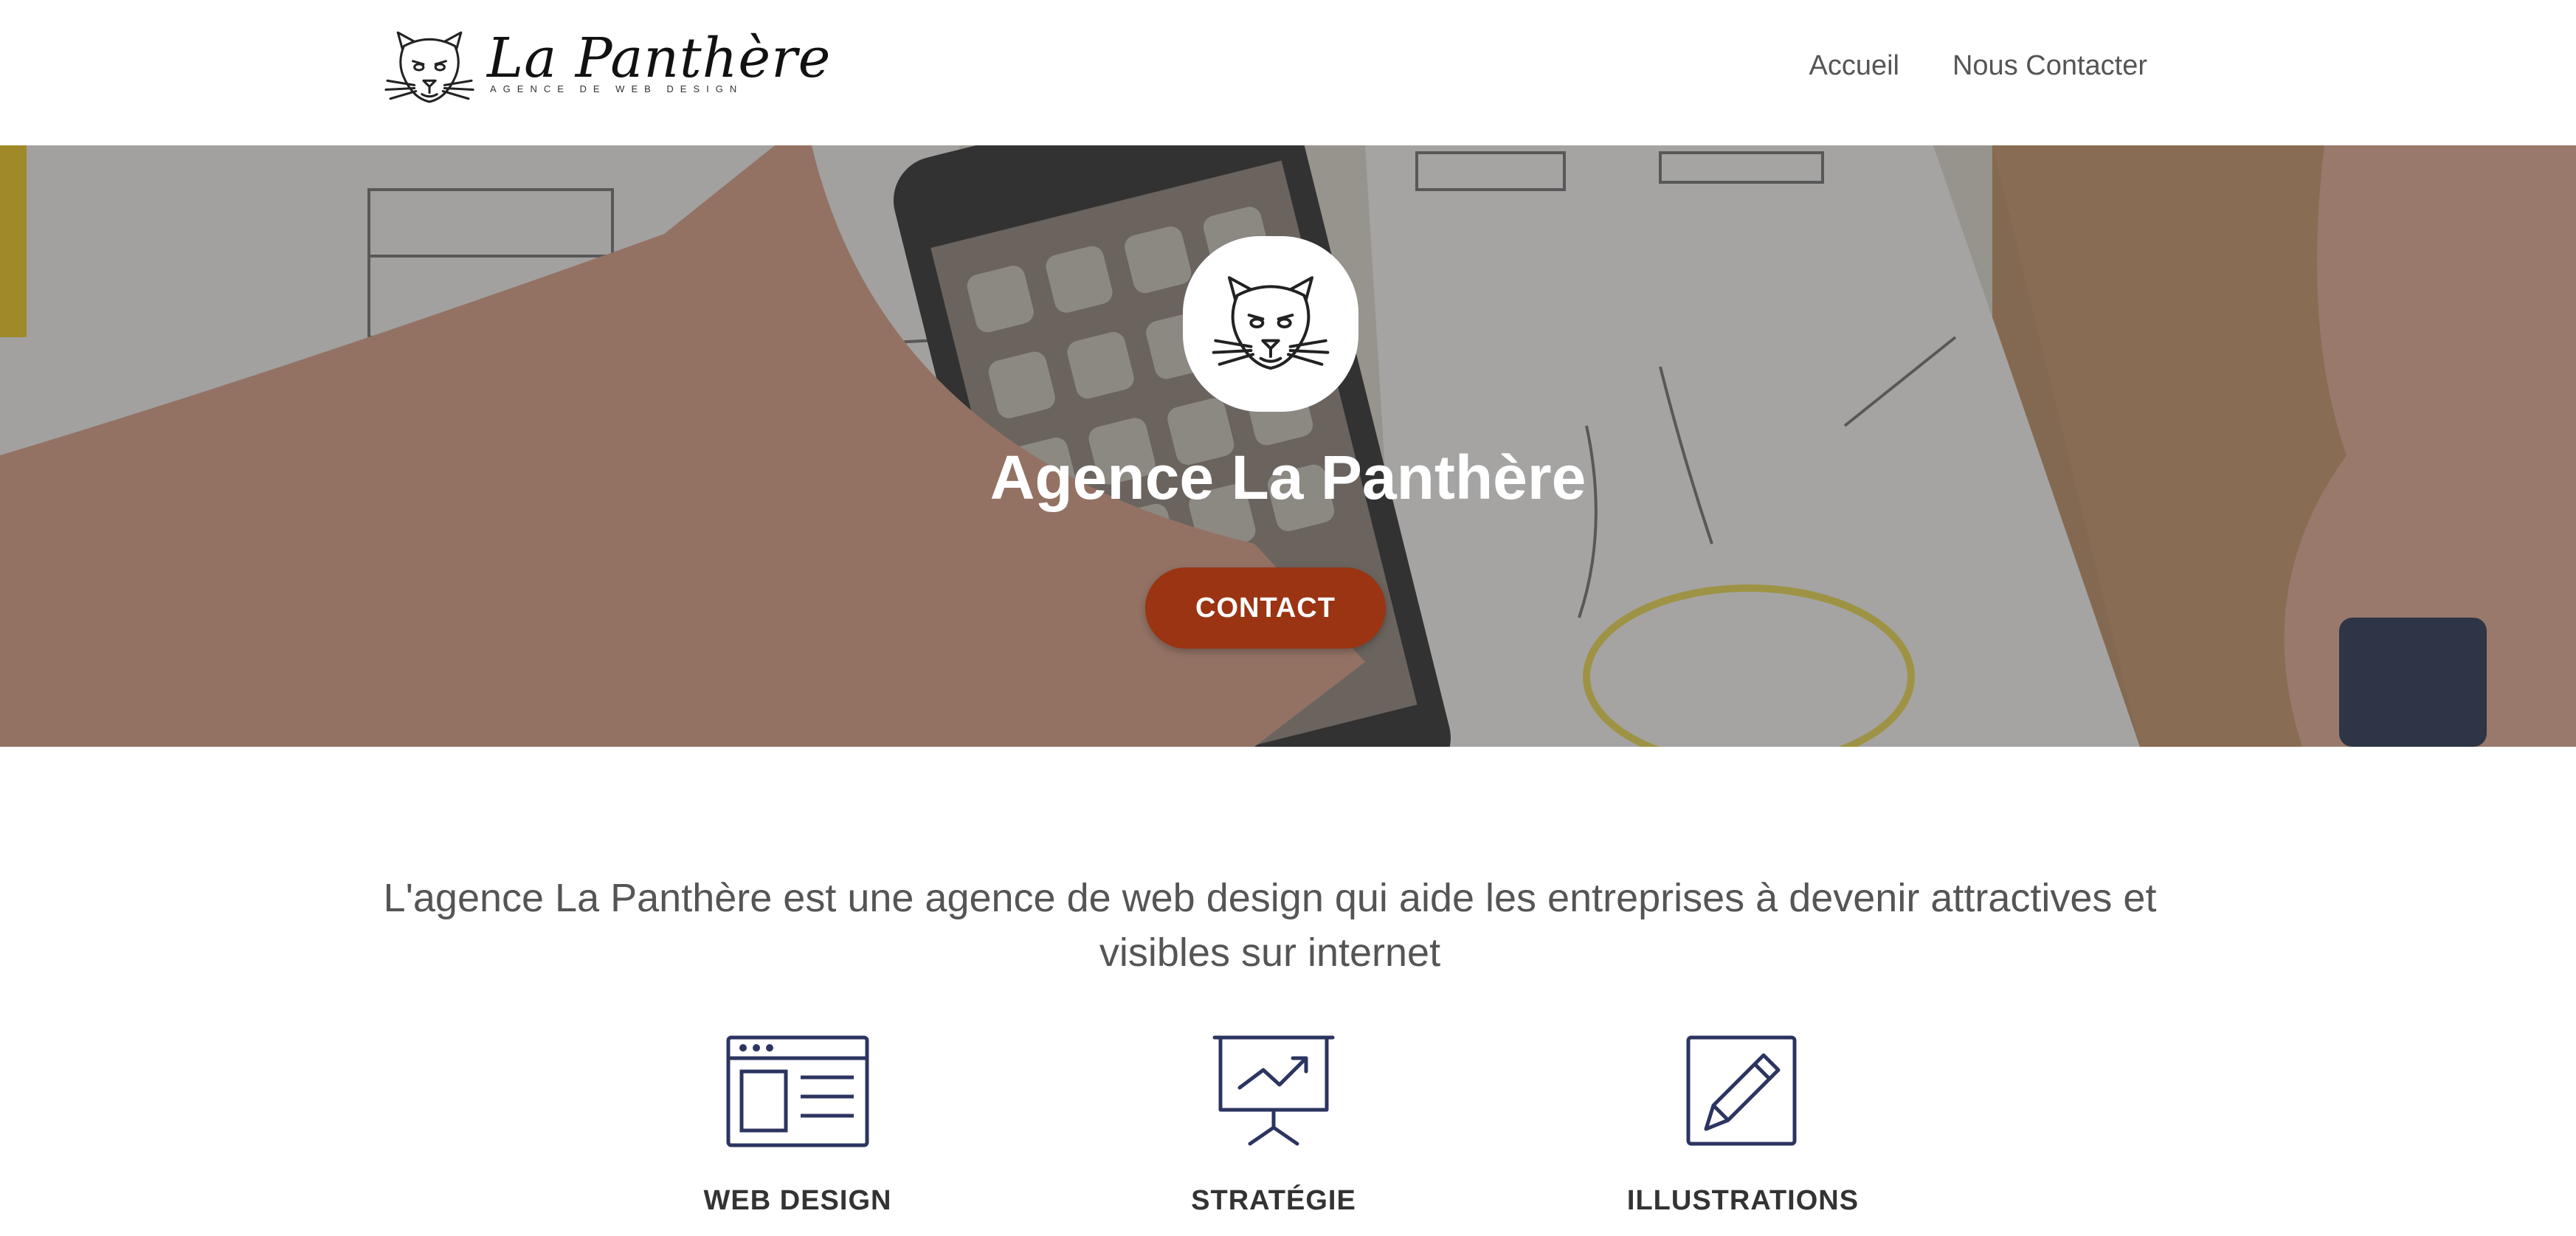 The image size is (2576, 1236). What do you see at coordinates (1741, 1090) in the screenshot?
I see `pencil-square-icon` at bounding box center [1741, 1090].